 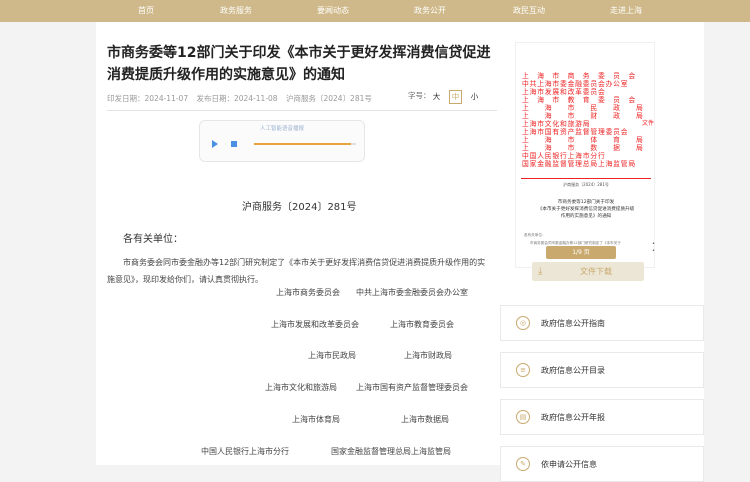 What do you see at coordinates (648, 123) in the screenshot?
I see `preview-wenjian: 文件` at bounding box center [648, 123].